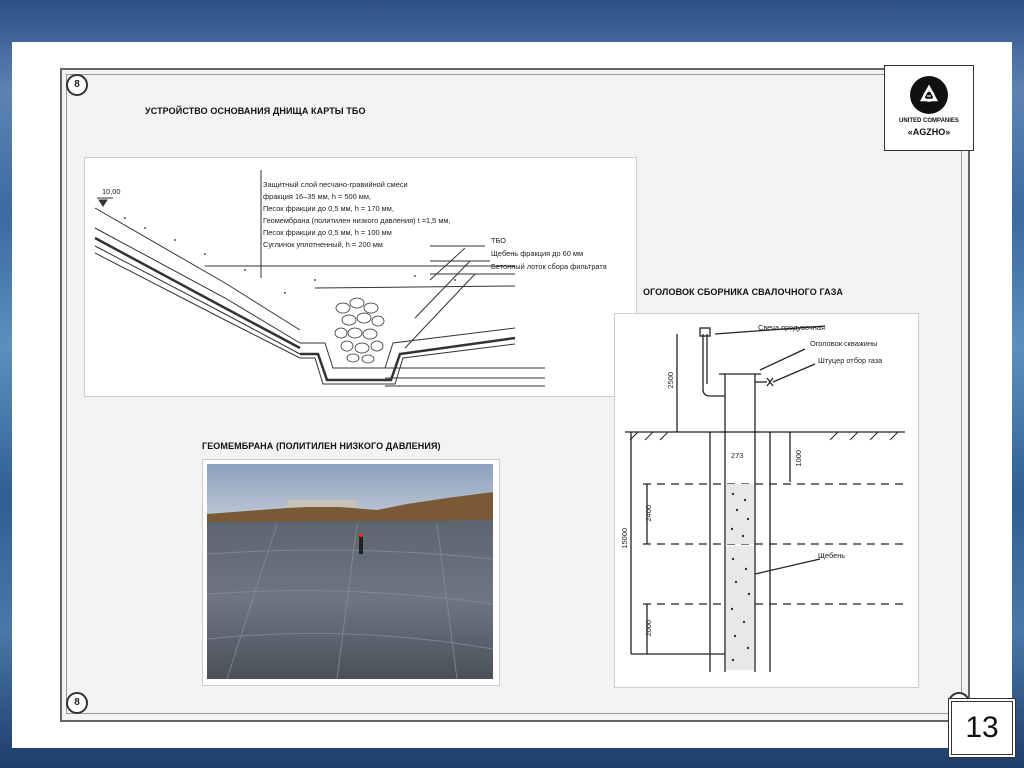  I want to click on callout-label: Щебень фракция до 60 мм, so click(537, 253).